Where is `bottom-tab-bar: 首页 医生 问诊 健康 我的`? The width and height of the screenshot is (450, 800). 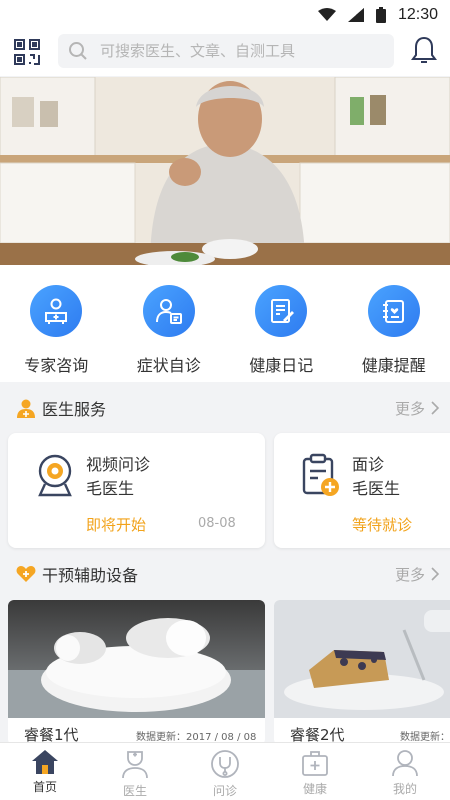
bottom-tab-bar: 首页 医生 问诊 健康 我的 is located at coordinates (225, 771).